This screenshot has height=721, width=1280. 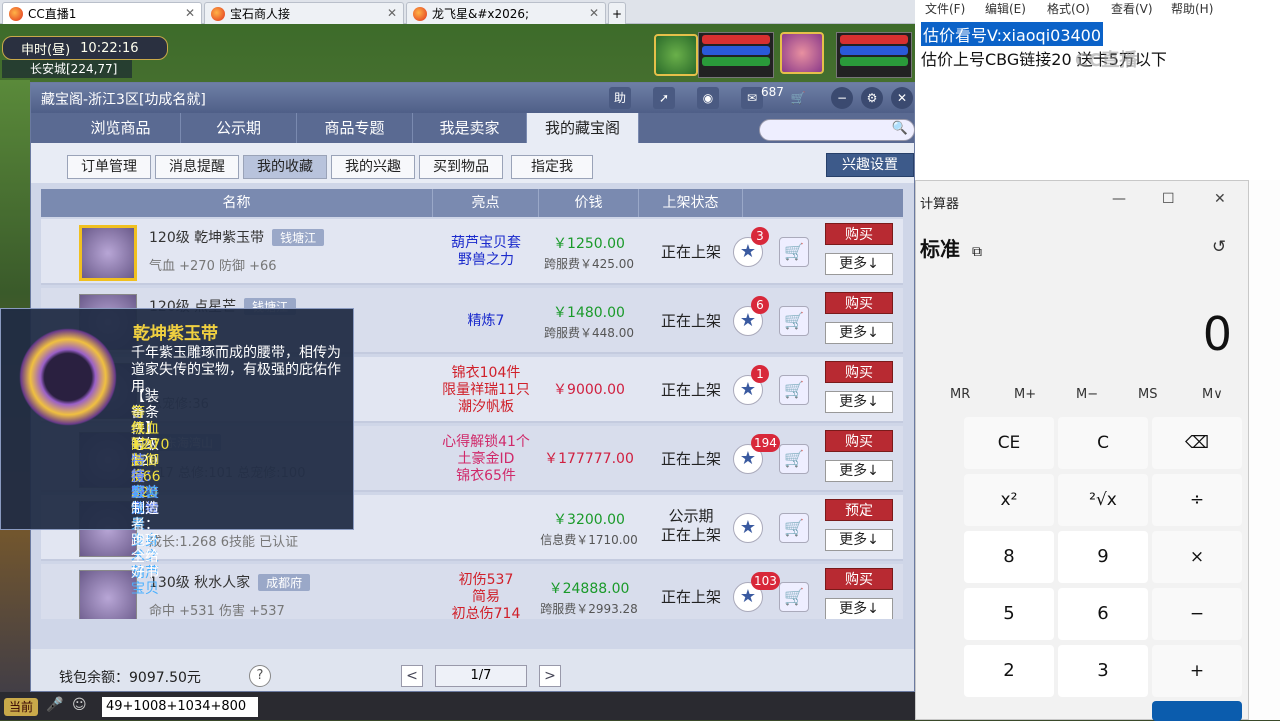 I want to click on minimize-icon: —, so click(x=1119, y=199).